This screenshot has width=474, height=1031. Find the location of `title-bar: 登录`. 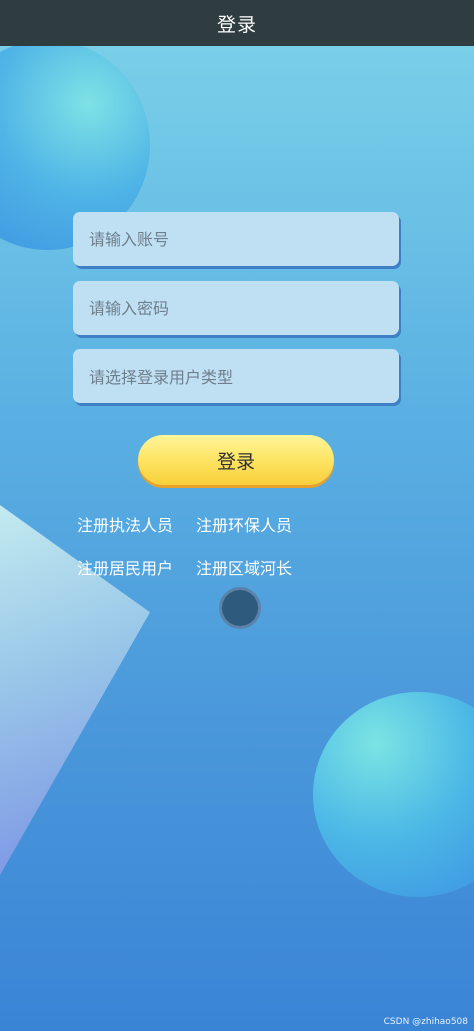

title-bar: 登录 is located at coordinates (237, 23).